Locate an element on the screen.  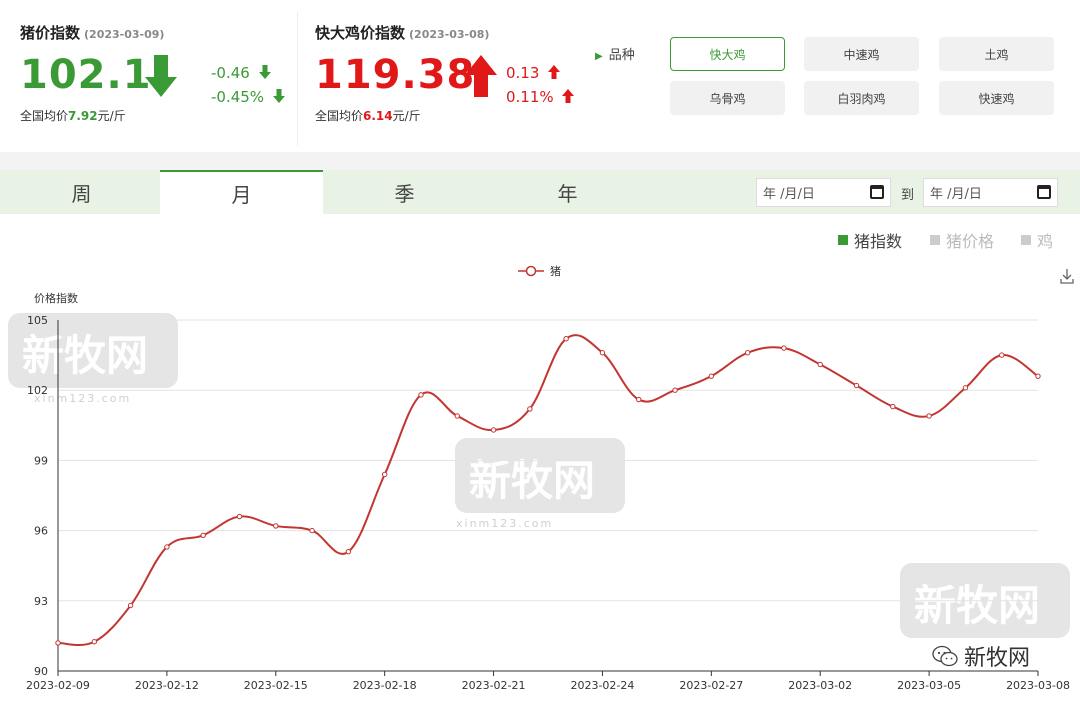
x-tick-label: 2023-02-21 is located at coordinates (494, 685).